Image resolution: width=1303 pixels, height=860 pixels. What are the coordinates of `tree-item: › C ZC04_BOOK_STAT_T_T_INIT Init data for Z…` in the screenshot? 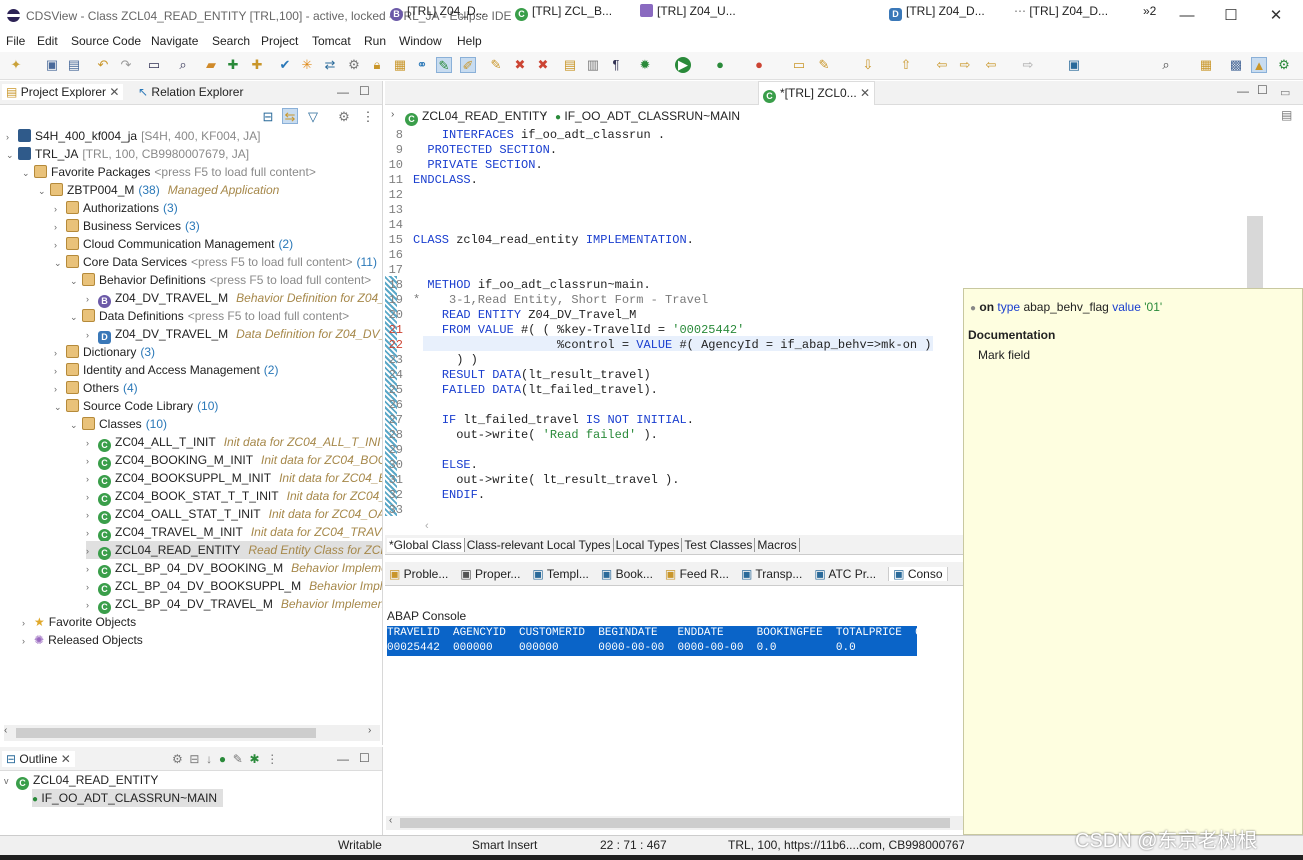 It's located at (234, 496).